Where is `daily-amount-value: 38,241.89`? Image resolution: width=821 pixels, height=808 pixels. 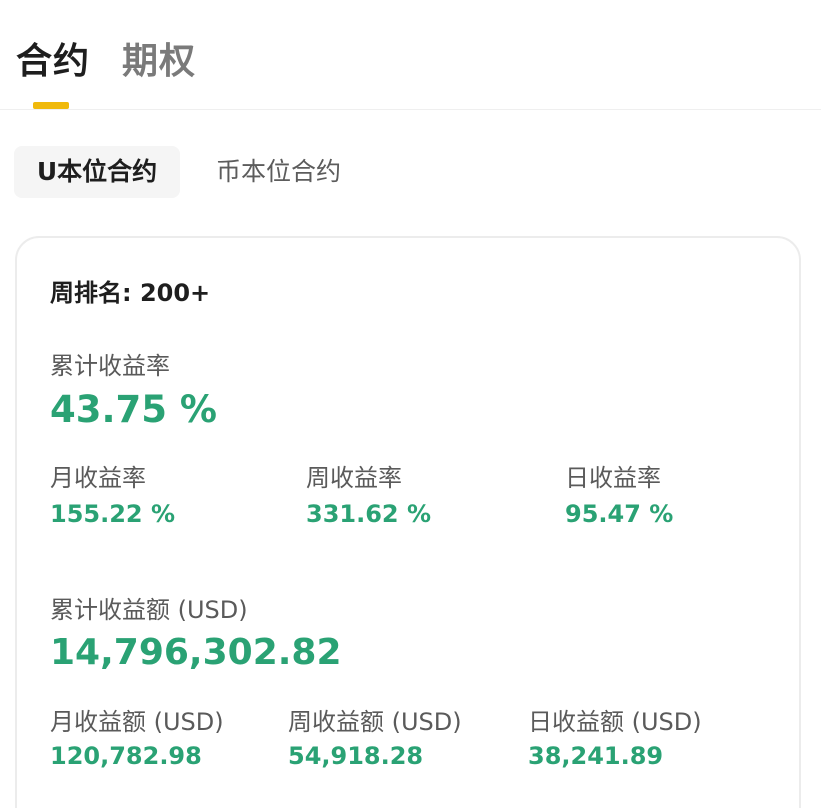 daily-amount-value: 38,241.89 is located at coordinates (596, 756).